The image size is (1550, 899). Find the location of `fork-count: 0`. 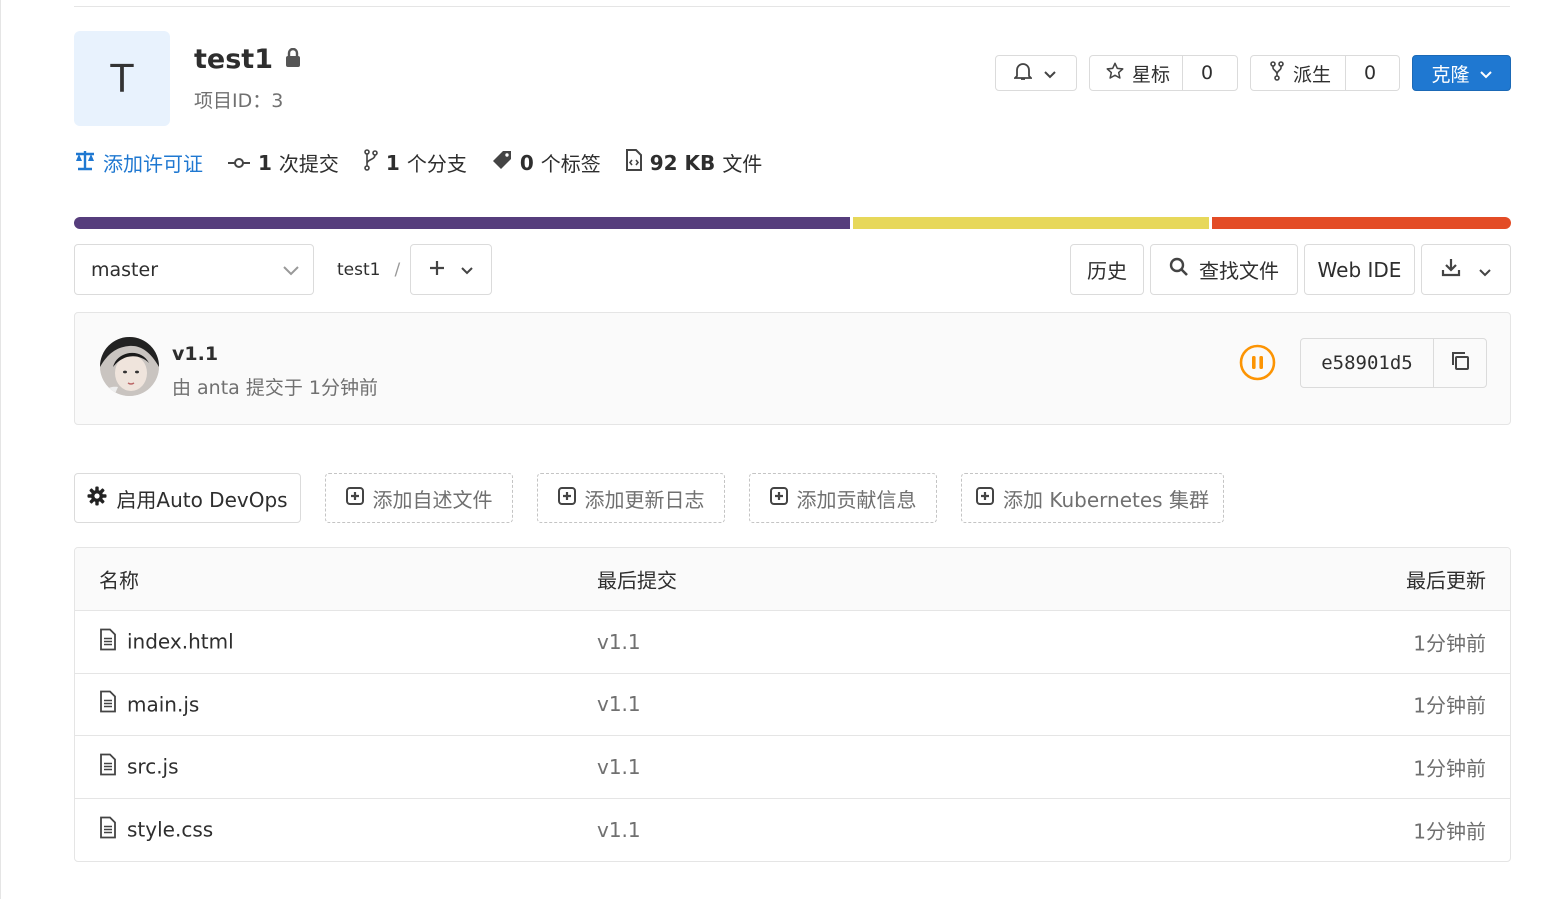

fork-count: 0 is located at coordinates (1369, 73).